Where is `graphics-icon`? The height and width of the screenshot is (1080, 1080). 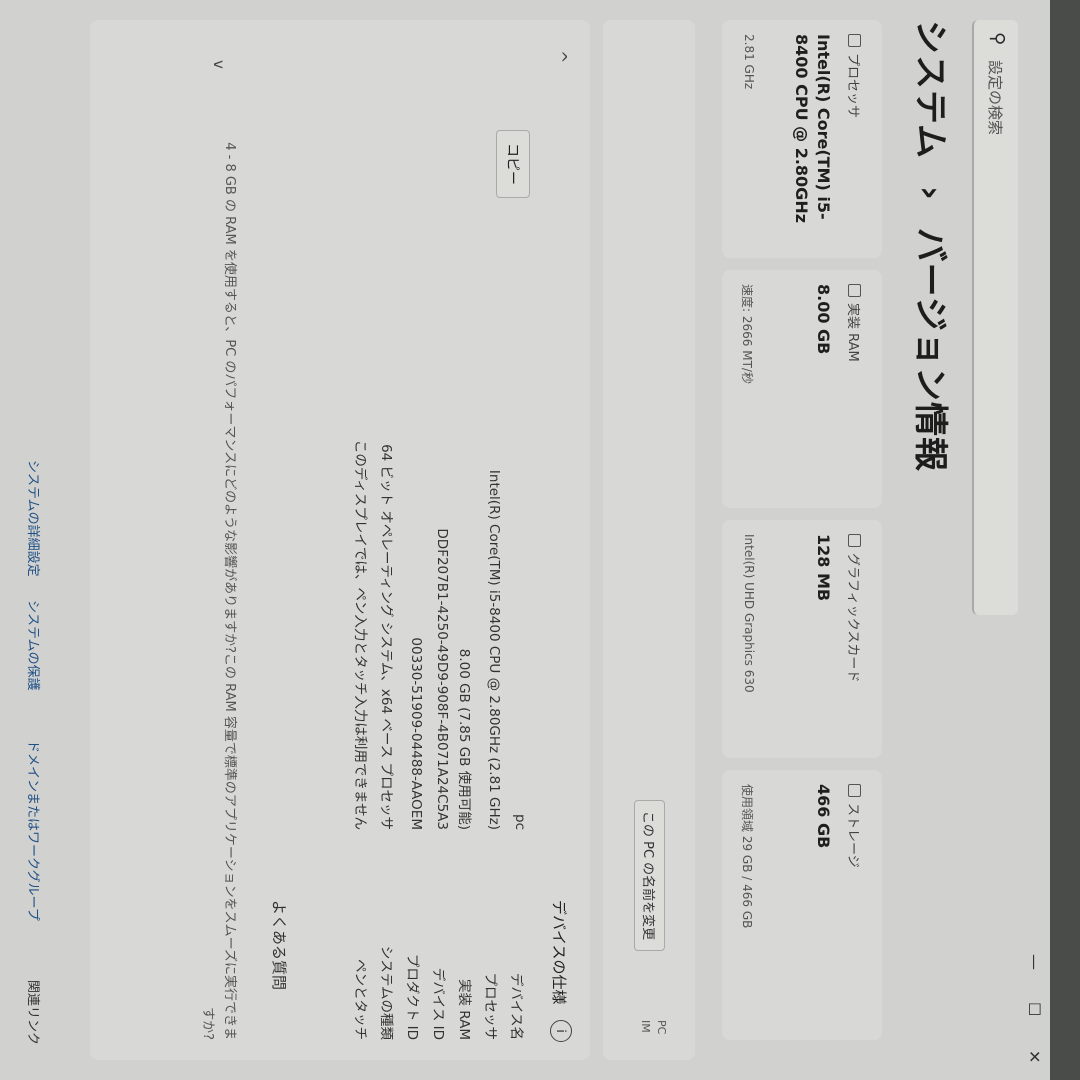
graphics-icon is located at coordinates (854, 540).